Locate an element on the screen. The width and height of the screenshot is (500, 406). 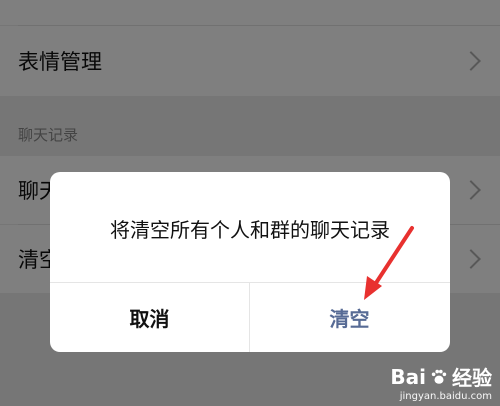
watermark-brand: Bai 经验 is located at coordinates (441, 377).